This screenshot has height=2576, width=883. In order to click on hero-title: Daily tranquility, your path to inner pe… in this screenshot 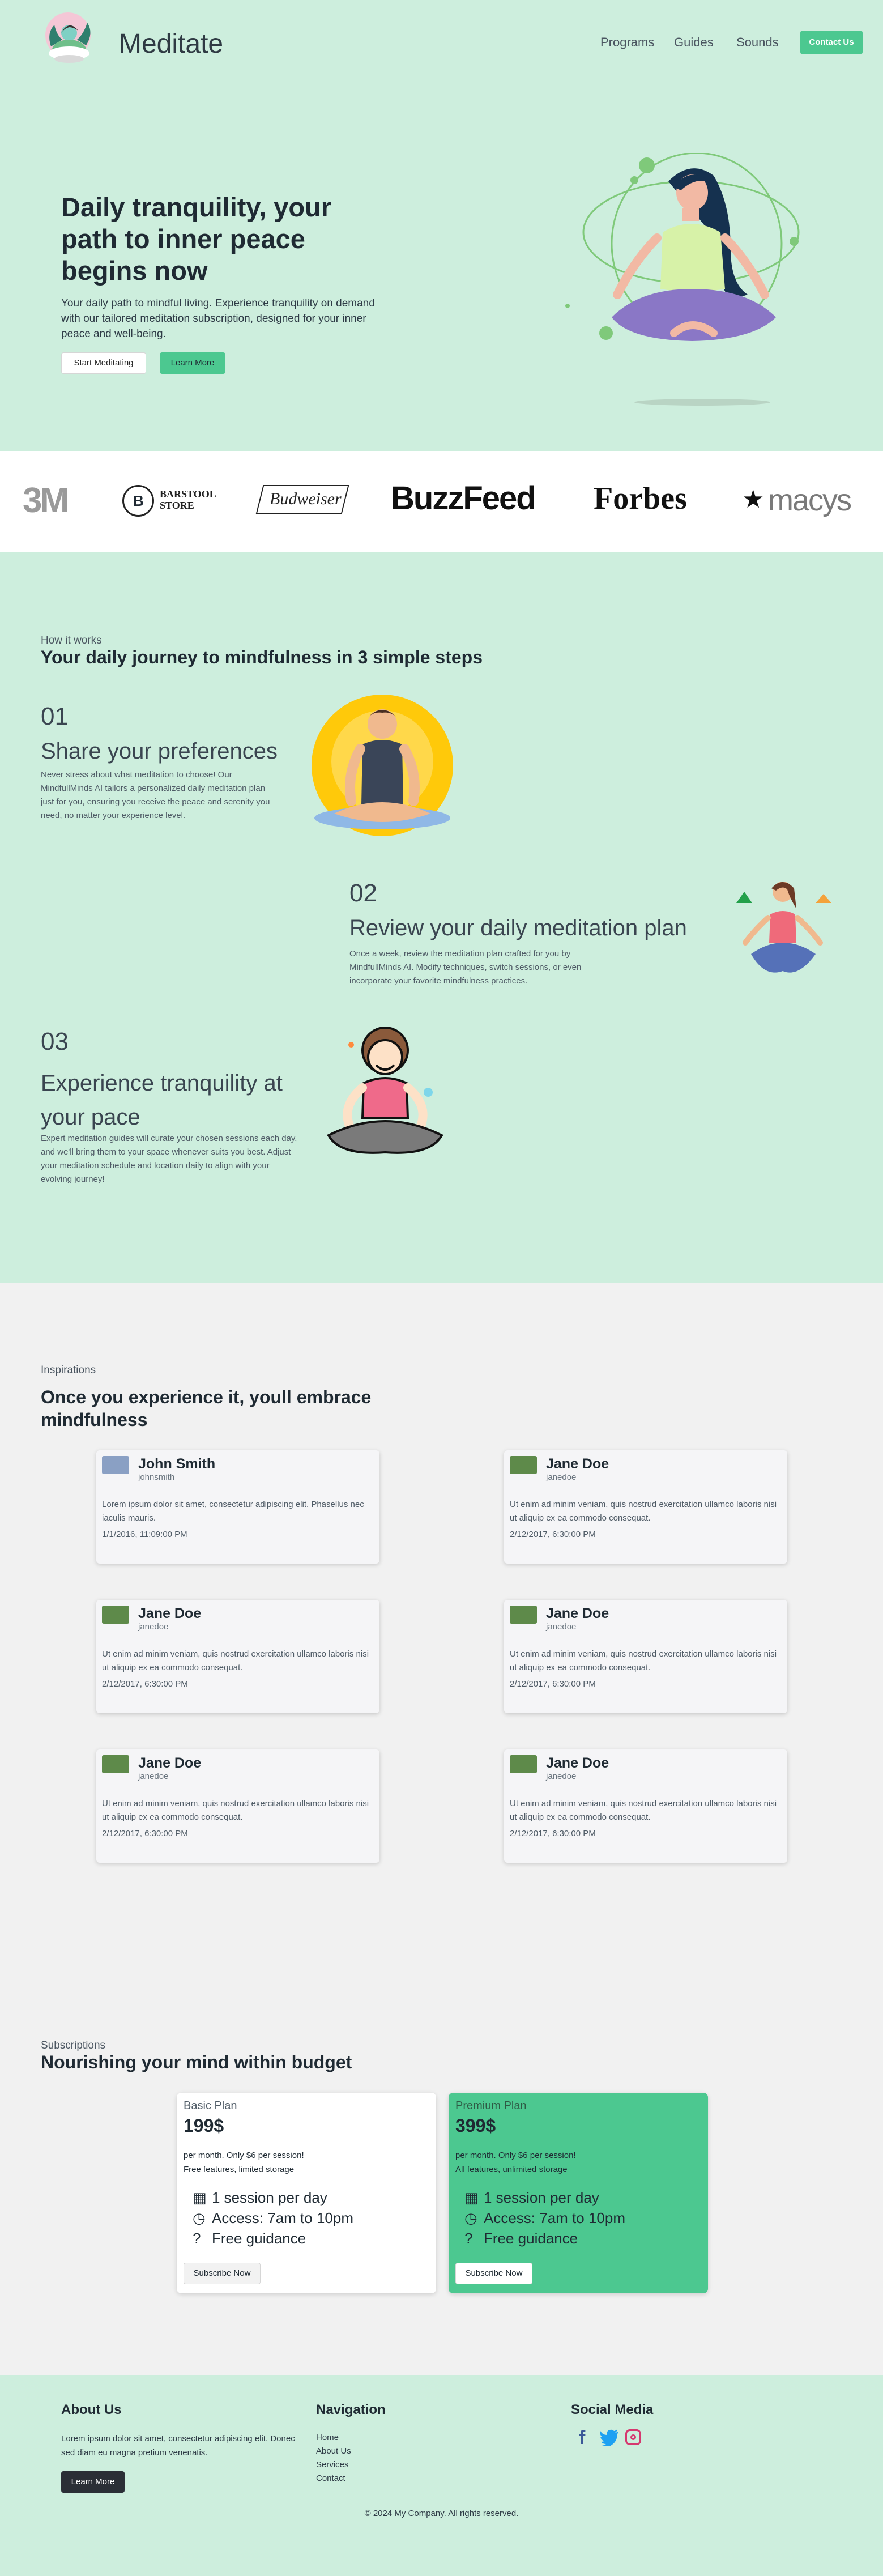, I will do `click(196, 239)`.